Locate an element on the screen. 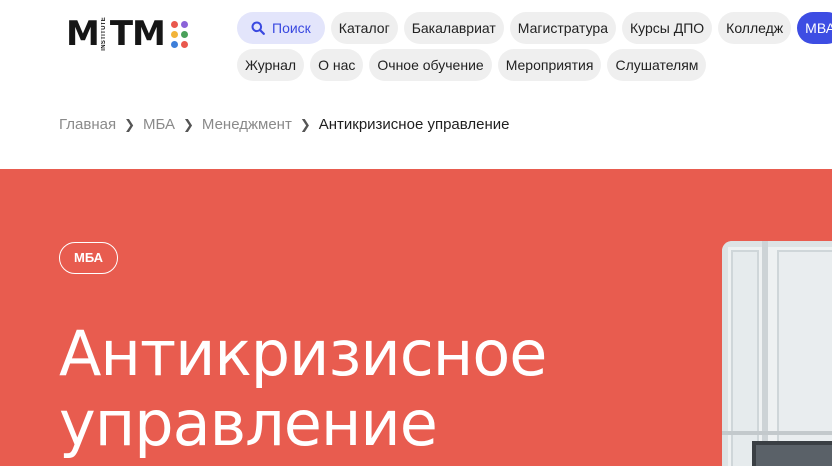 The image size is (832, 466). nav-item-mba: МВА is located at coordinates (814, 28).